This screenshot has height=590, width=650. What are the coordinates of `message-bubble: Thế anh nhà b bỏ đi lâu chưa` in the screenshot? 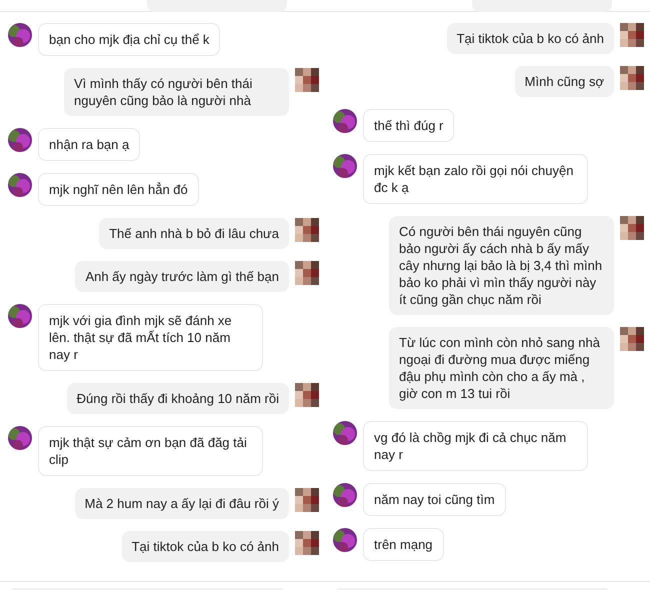 It's located at (194, 233).